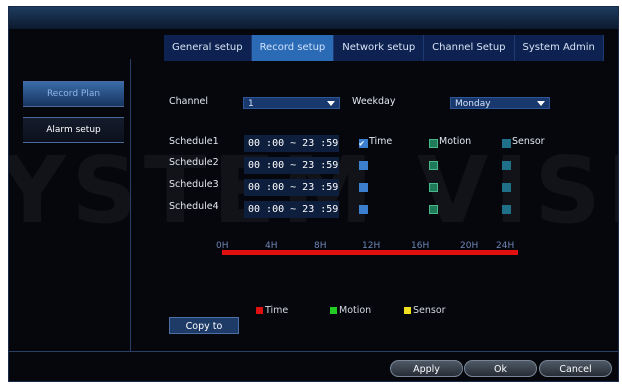  What do you see at coordinates (363, 187) in the screenshot?
I see `schedule3-time-checkbox` at bounding box center [363, 187].